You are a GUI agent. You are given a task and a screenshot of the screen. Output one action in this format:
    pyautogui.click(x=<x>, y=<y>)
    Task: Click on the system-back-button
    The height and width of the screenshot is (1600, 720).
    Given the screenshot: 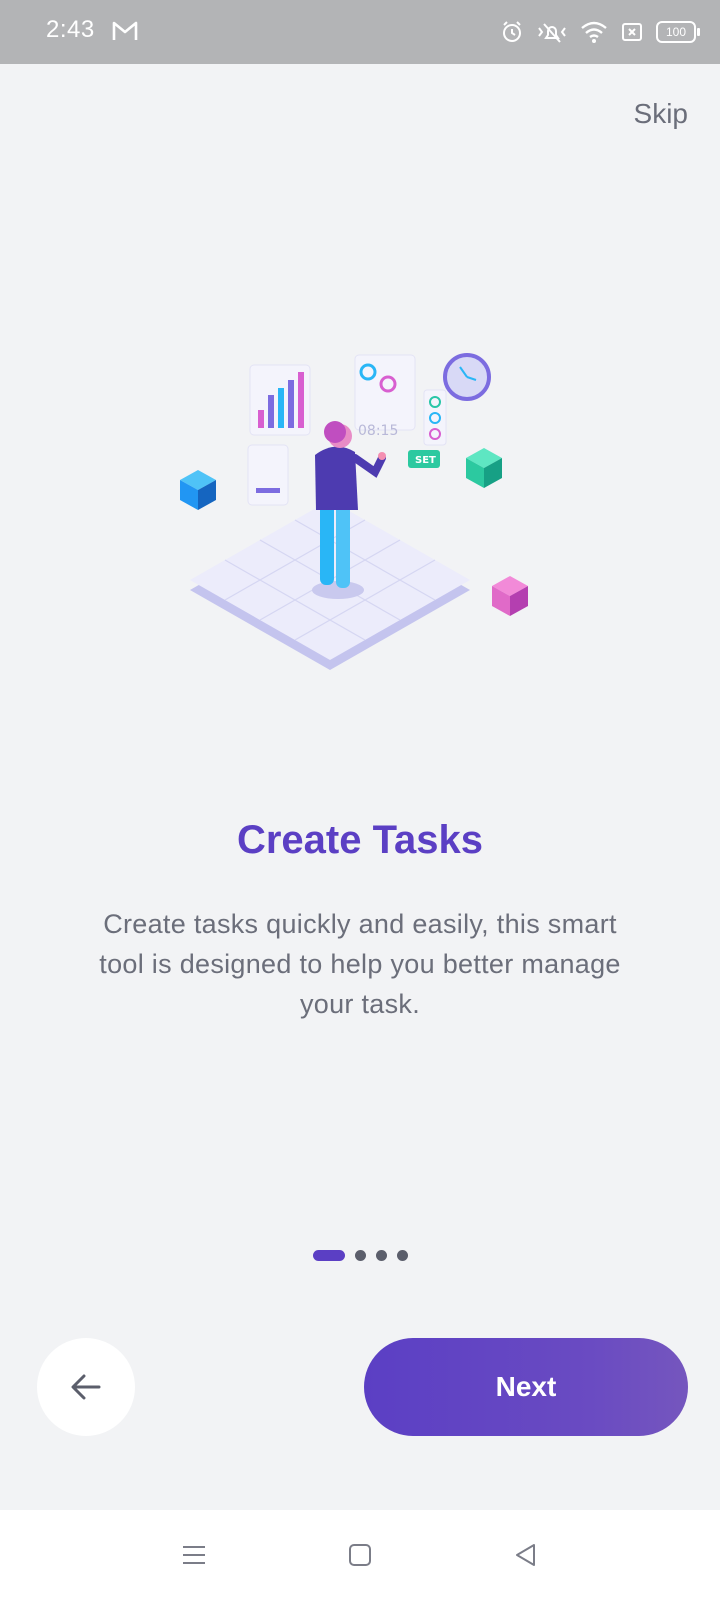 What is the action you would take?
    pyautogui.click(x=526, y=1555)
    